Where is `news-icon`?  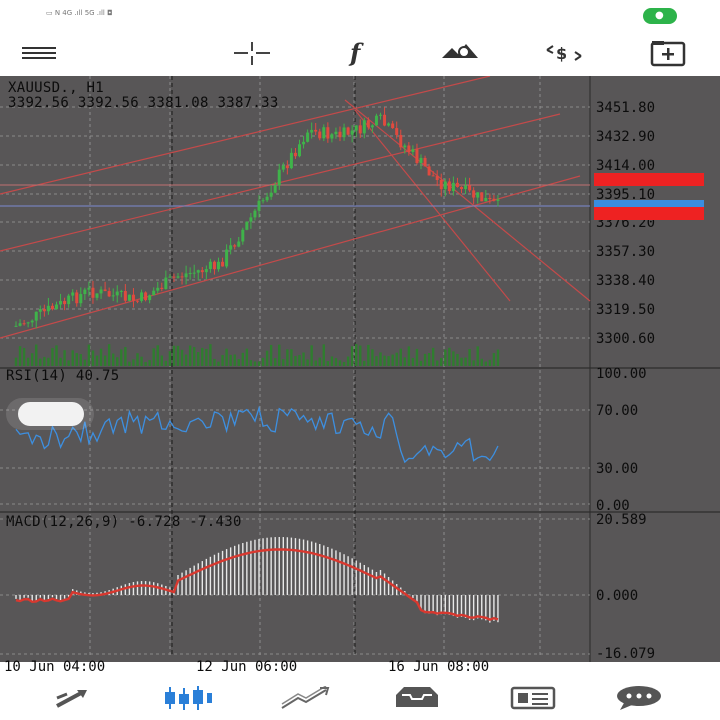 news-icon is located at coordinates (533, 698).